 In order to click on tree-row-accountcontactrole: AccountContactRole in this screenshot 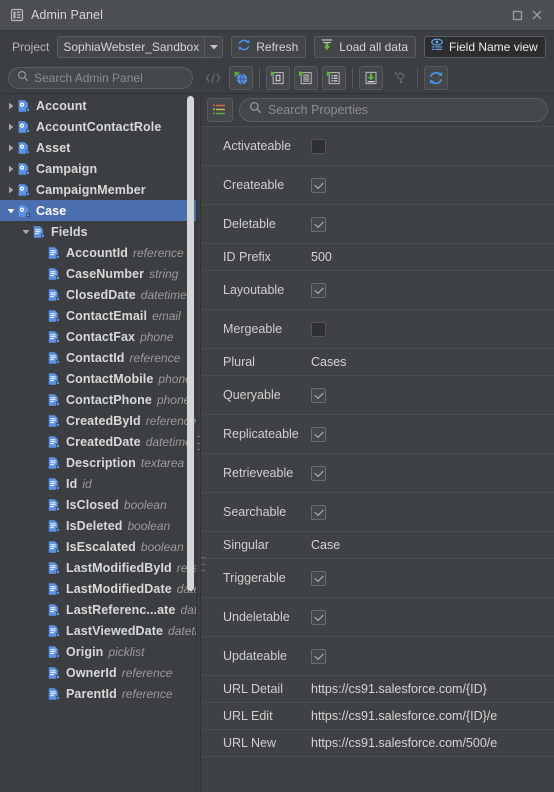, I will do `click(98, 126)`.